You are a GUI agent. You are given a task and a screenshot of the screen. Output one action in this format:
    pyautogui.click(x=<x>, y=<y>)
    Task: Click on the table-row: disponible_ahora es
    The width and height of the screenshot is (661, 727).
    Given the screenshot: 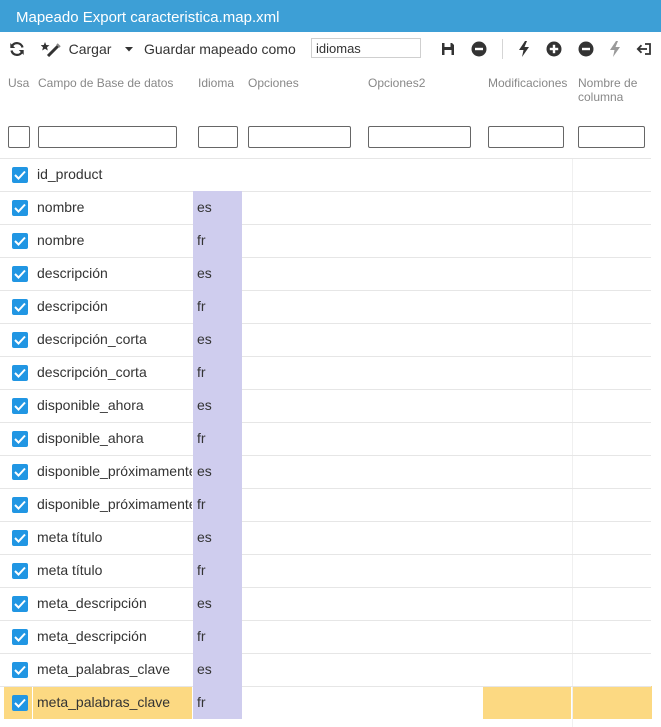 What is the action you would take?
    pyautogui.click(x=330, y=405)
    